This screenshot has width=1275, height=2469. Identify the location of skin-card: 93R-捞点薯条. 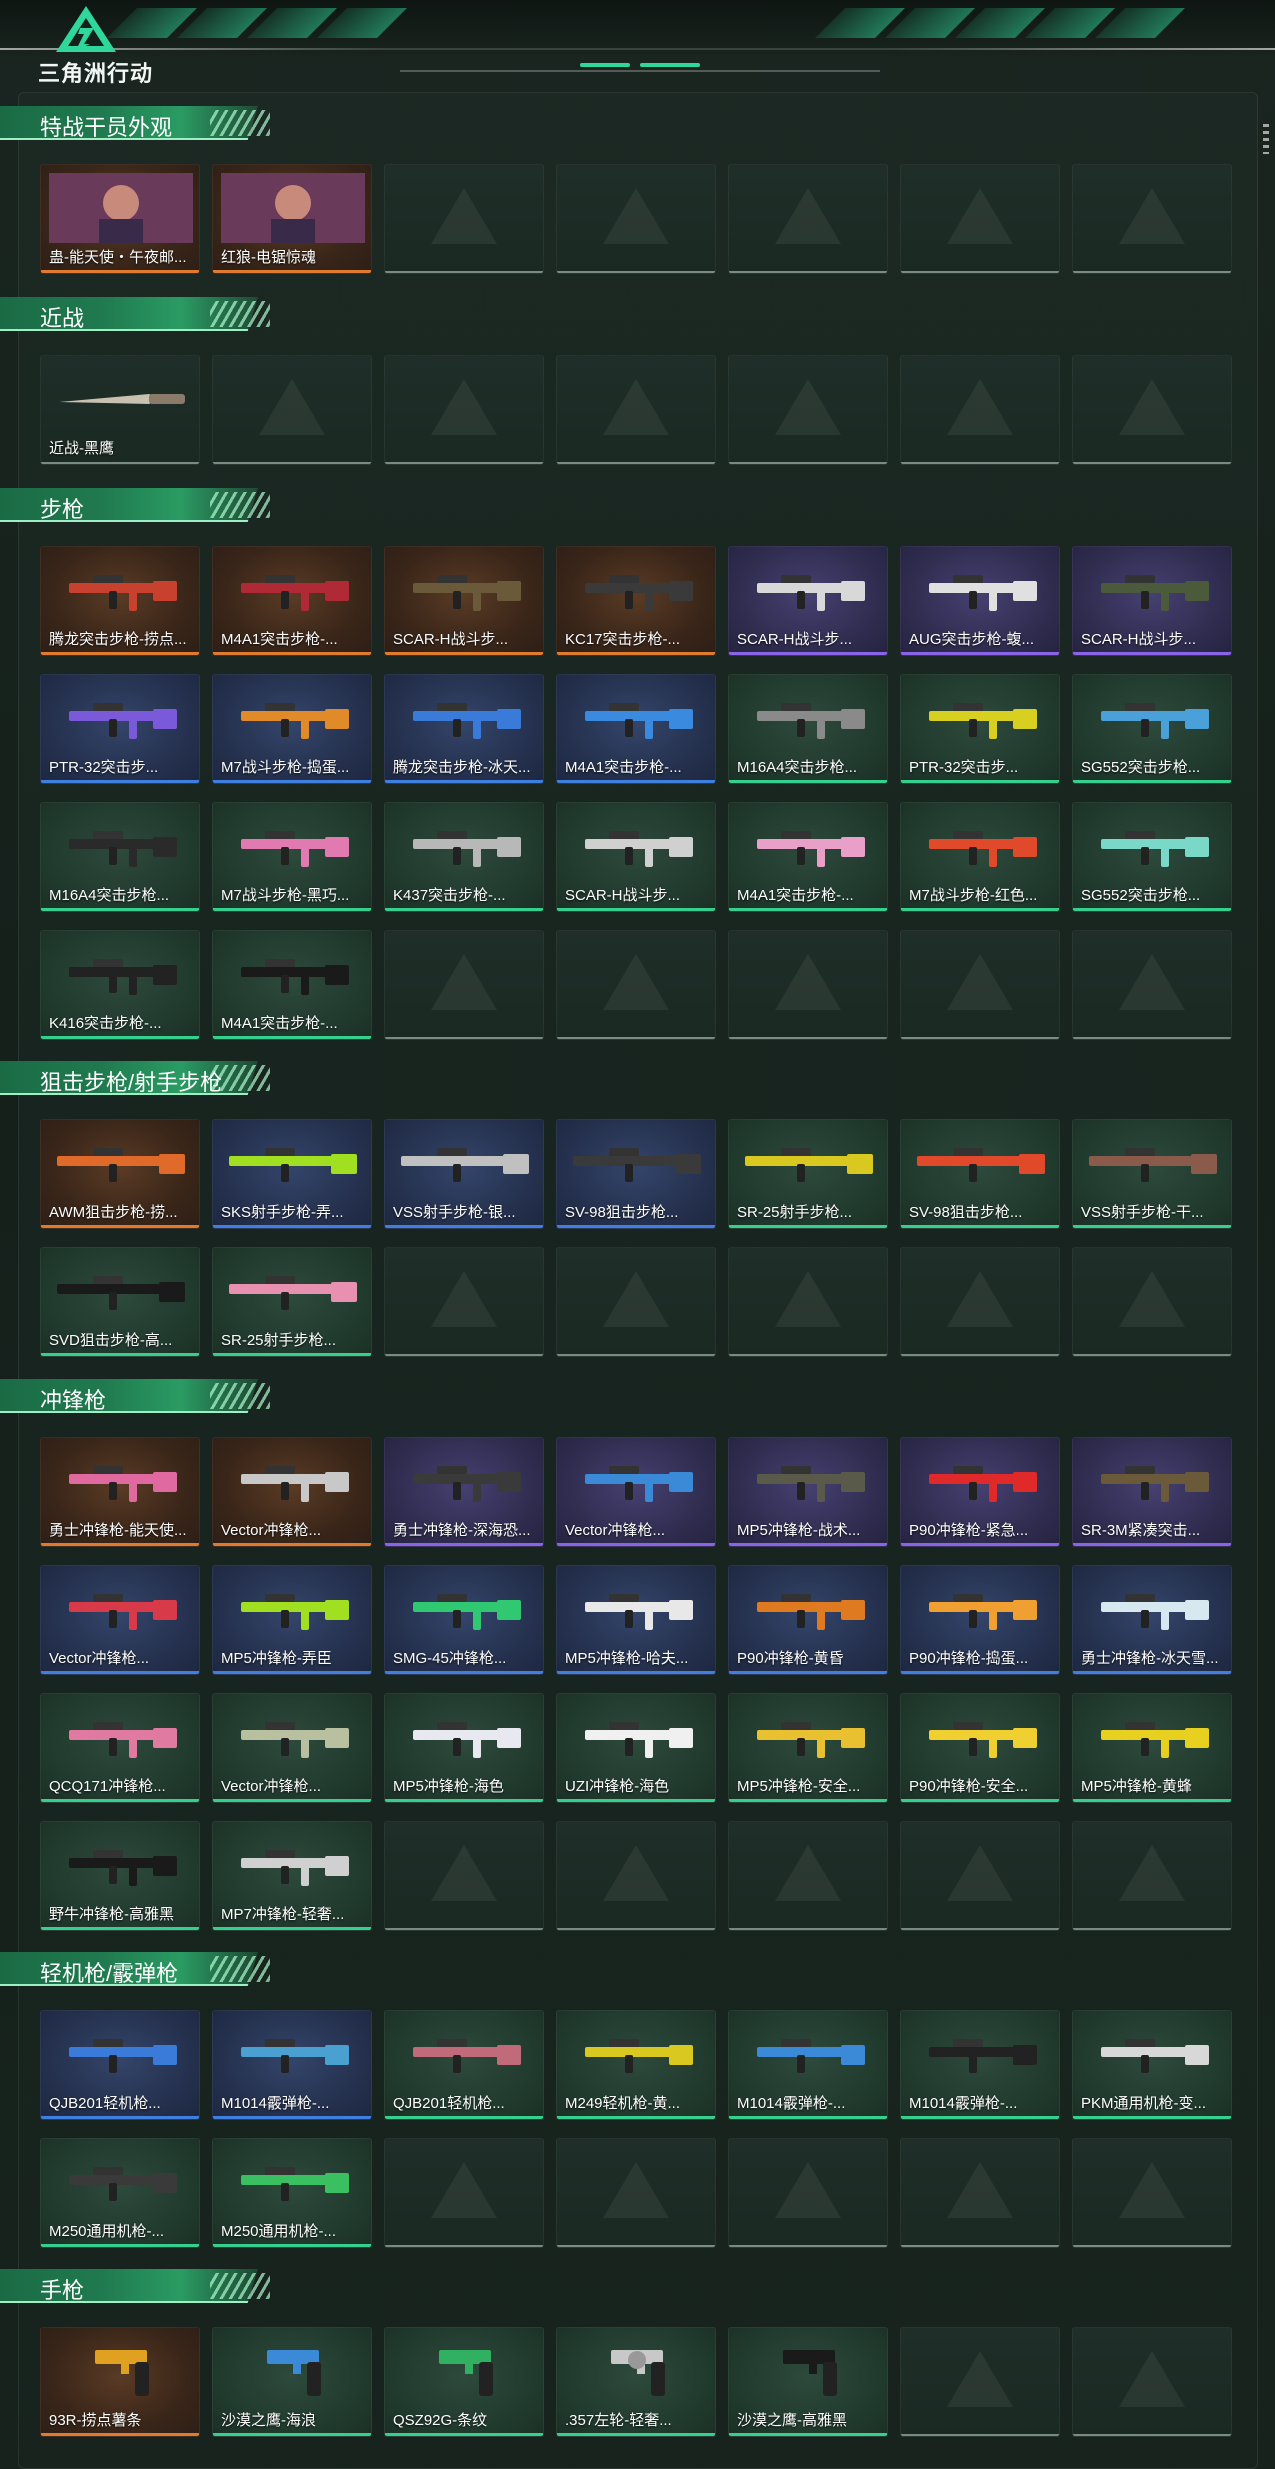
(120, 2382).